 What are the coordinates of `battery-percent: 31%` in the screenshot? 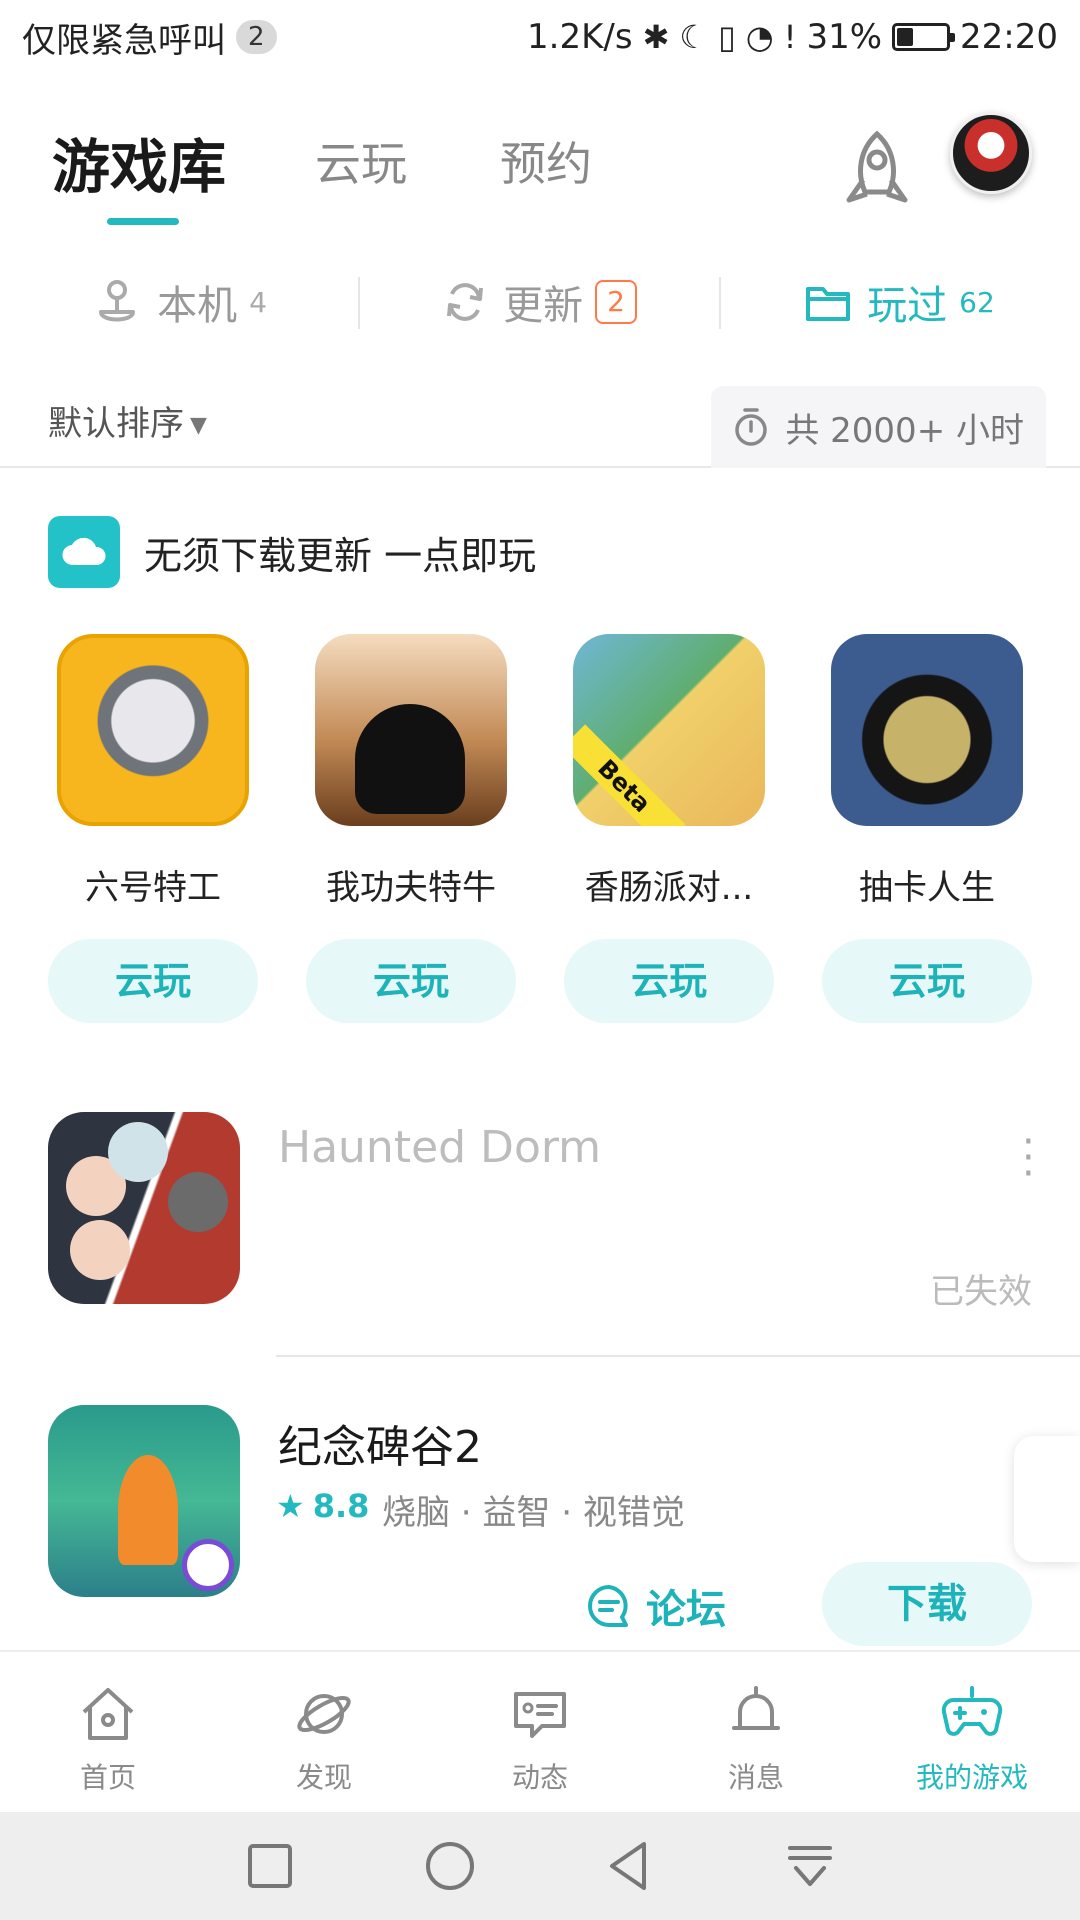 It's located at (844, 37).